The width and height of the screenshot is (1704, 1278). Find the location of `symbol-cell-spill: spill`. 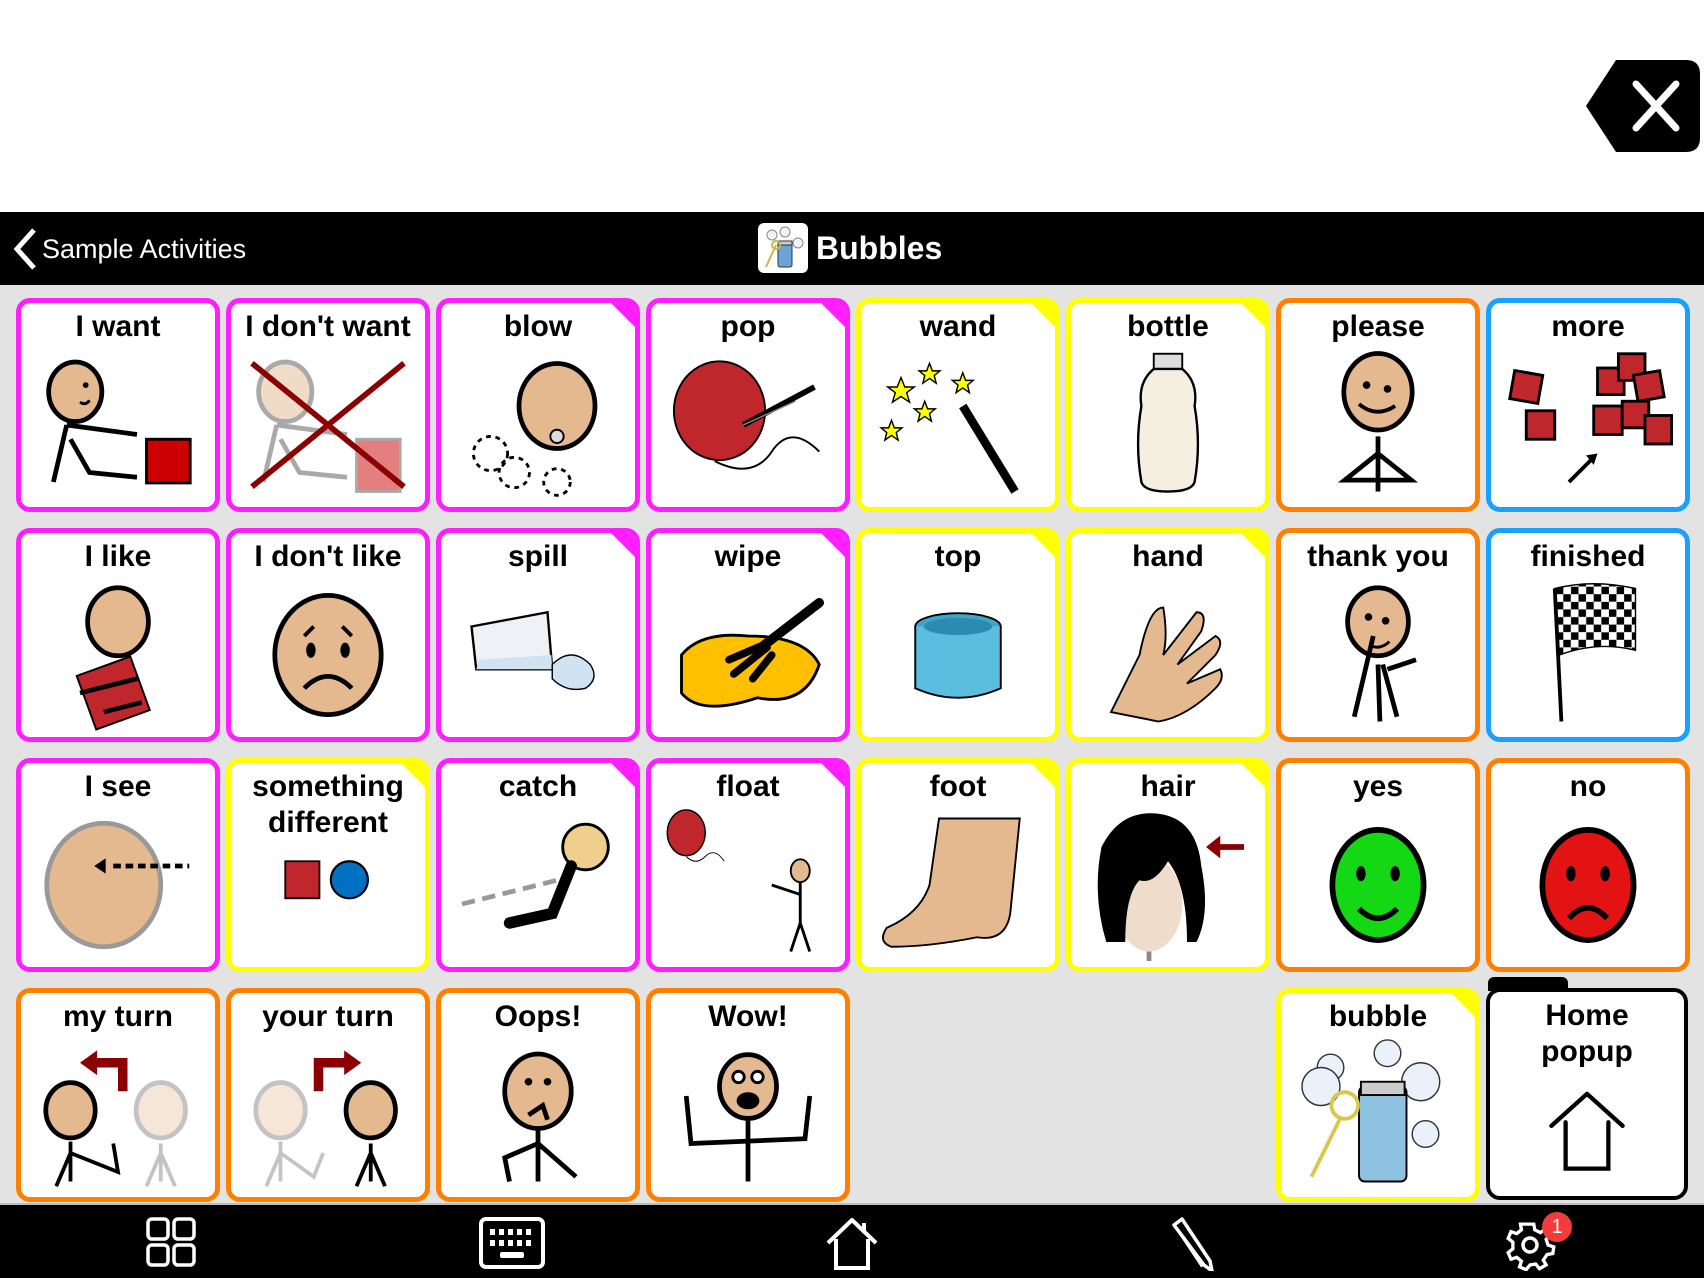

symbol-cell-spill: spill is located at coordinates (538, 635).